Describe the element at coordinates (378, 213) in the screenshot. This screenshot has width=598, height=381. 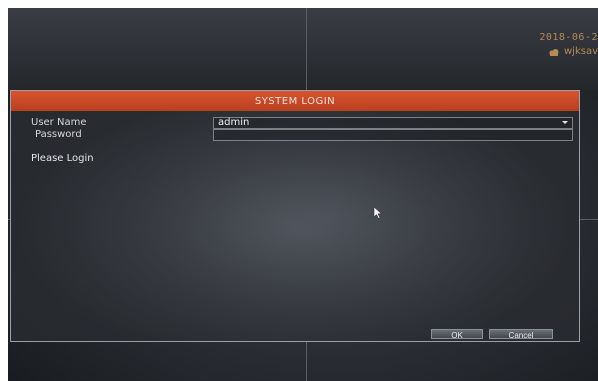
I see `mouse-cursor-icon` at that location.